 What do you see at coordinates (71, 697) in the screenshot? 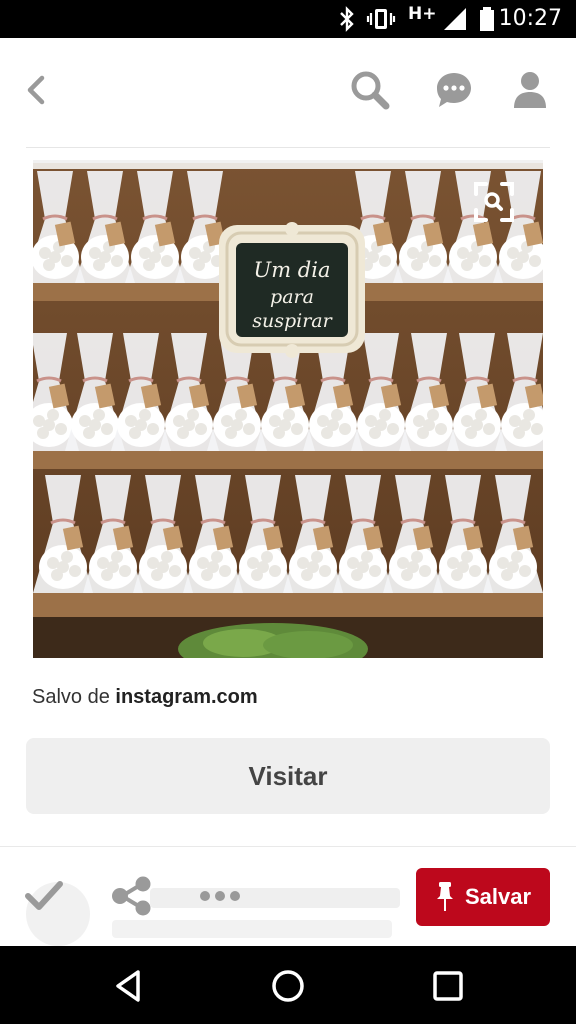
I see `source-prefix: Salvo de` at bounding box center [71, 697].